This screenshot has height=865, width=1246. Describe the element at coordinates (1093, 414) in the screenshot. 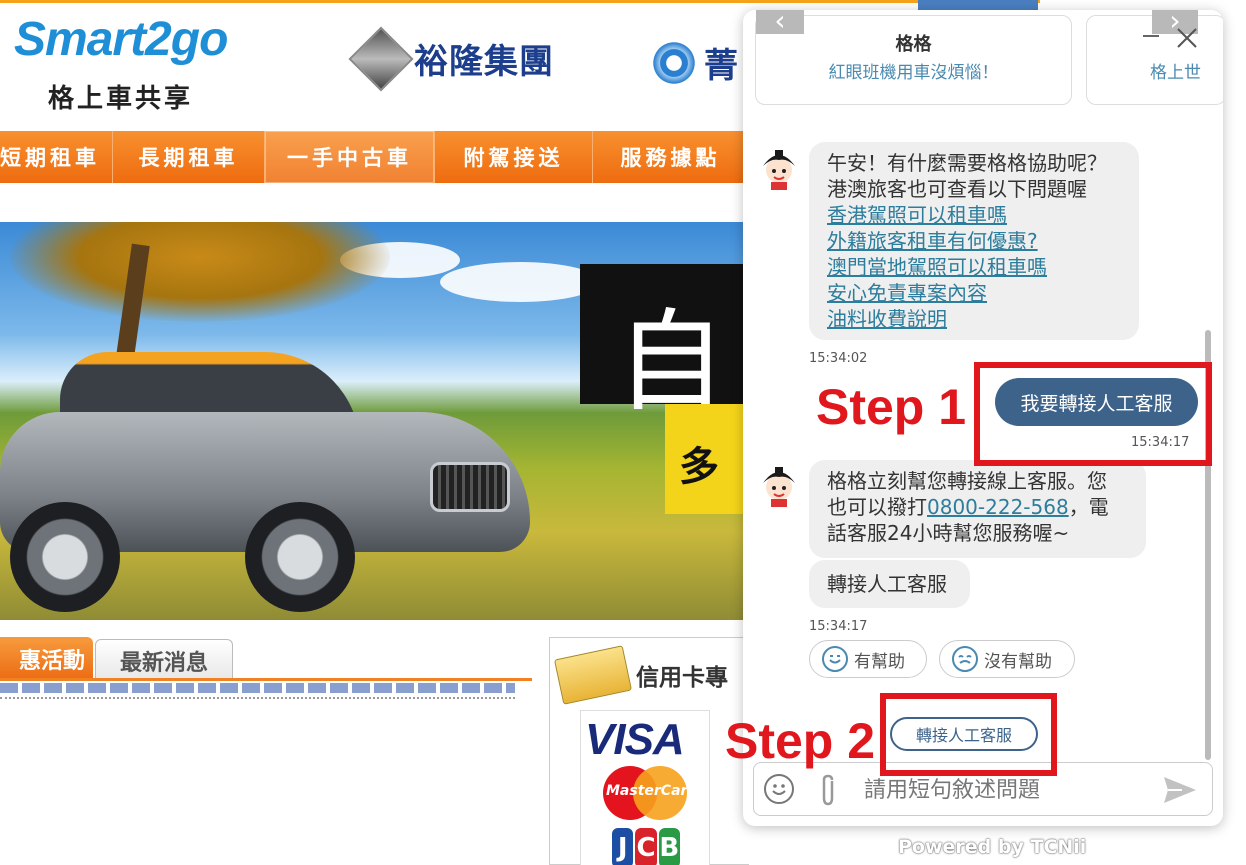

I see `step1-highlight-box` at that location.